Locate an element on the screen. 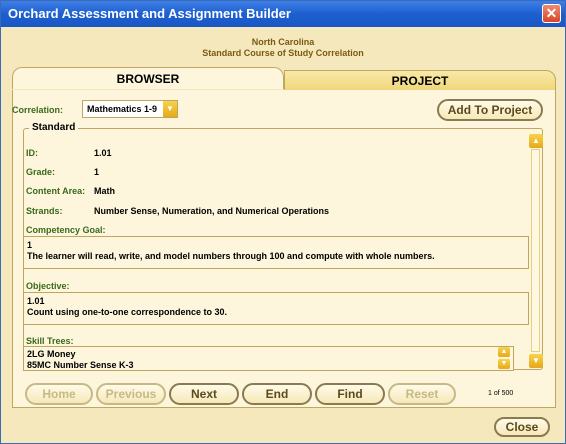 Image resolution: width=566 pixels, height=444 pixels. standard-legend: Standard is located at coordinates (54, 127).